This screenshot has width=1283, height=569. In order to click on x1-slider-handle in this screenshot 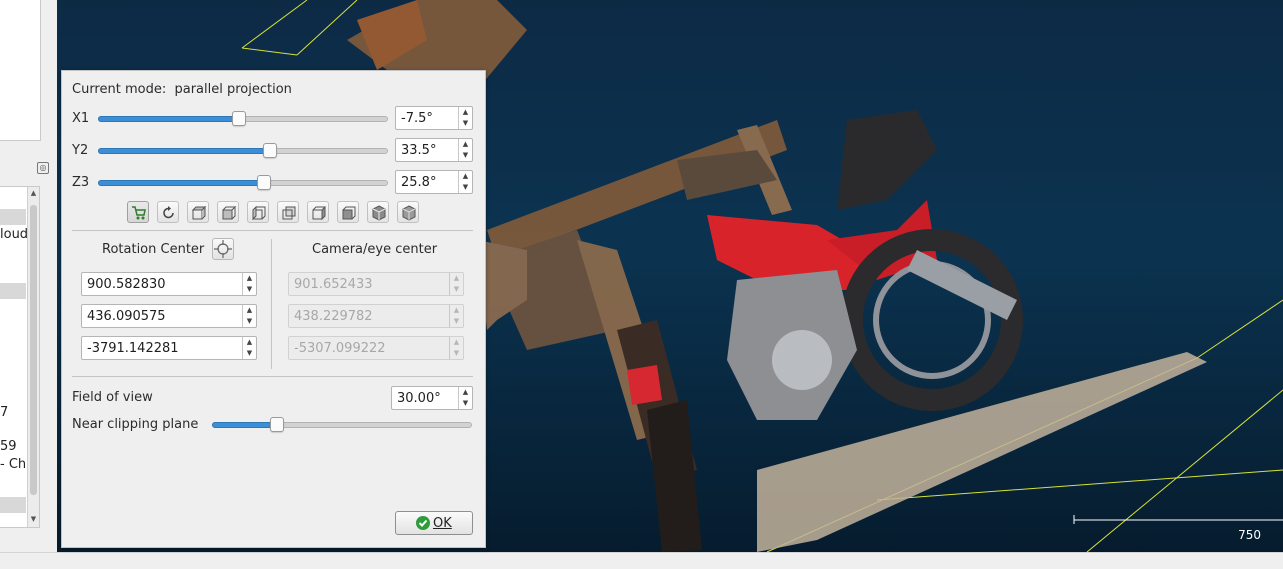, I will do `click(239, 118)`.